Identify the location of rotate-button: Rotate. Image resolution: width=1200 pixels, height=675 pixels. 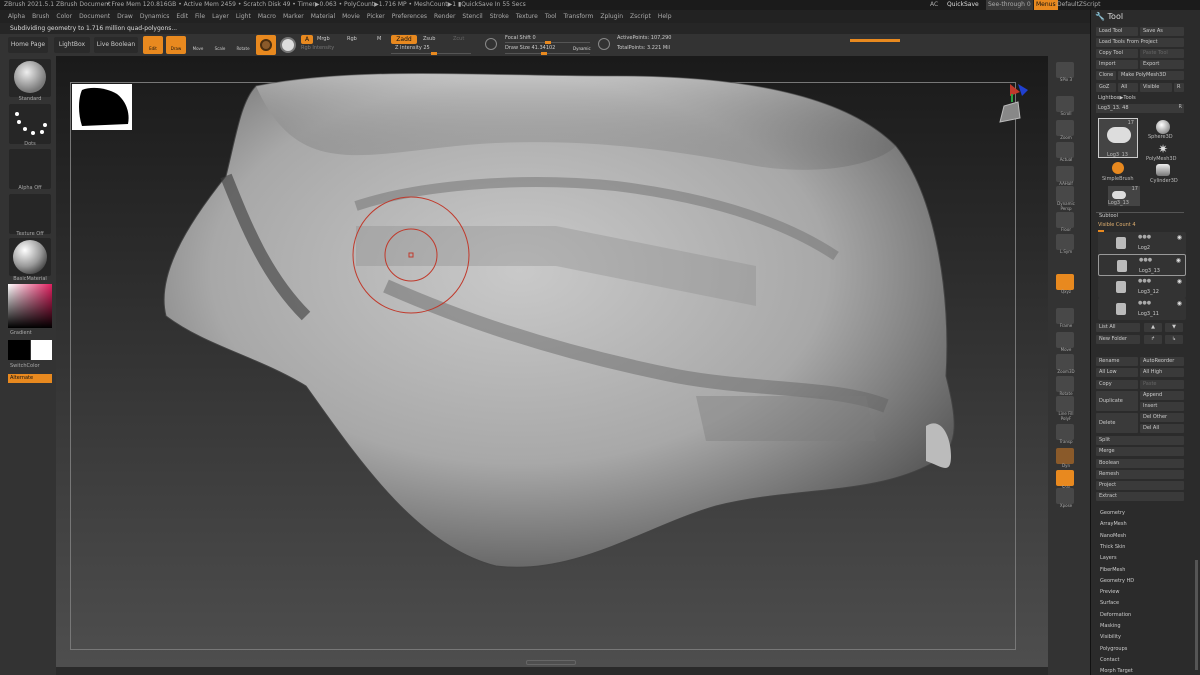
(243, 45).